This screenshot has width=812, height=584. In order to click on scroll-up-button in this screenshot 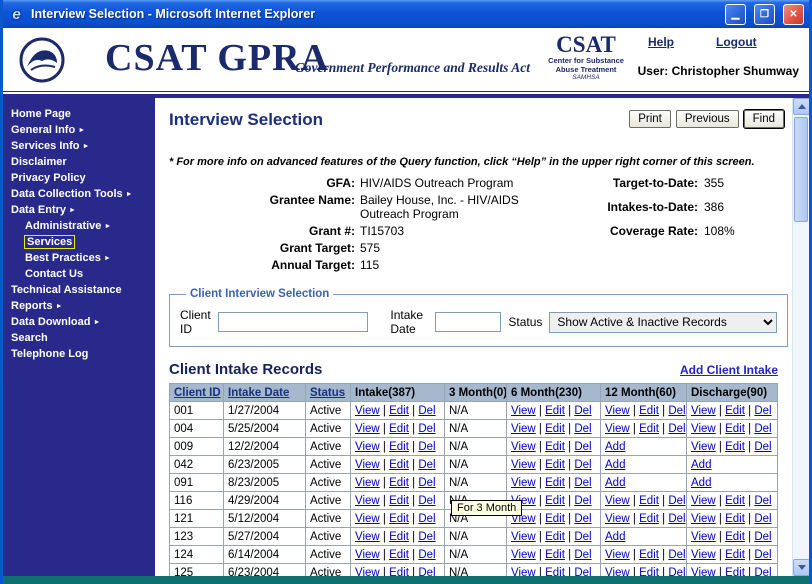, I will do `click(801, 106)`.